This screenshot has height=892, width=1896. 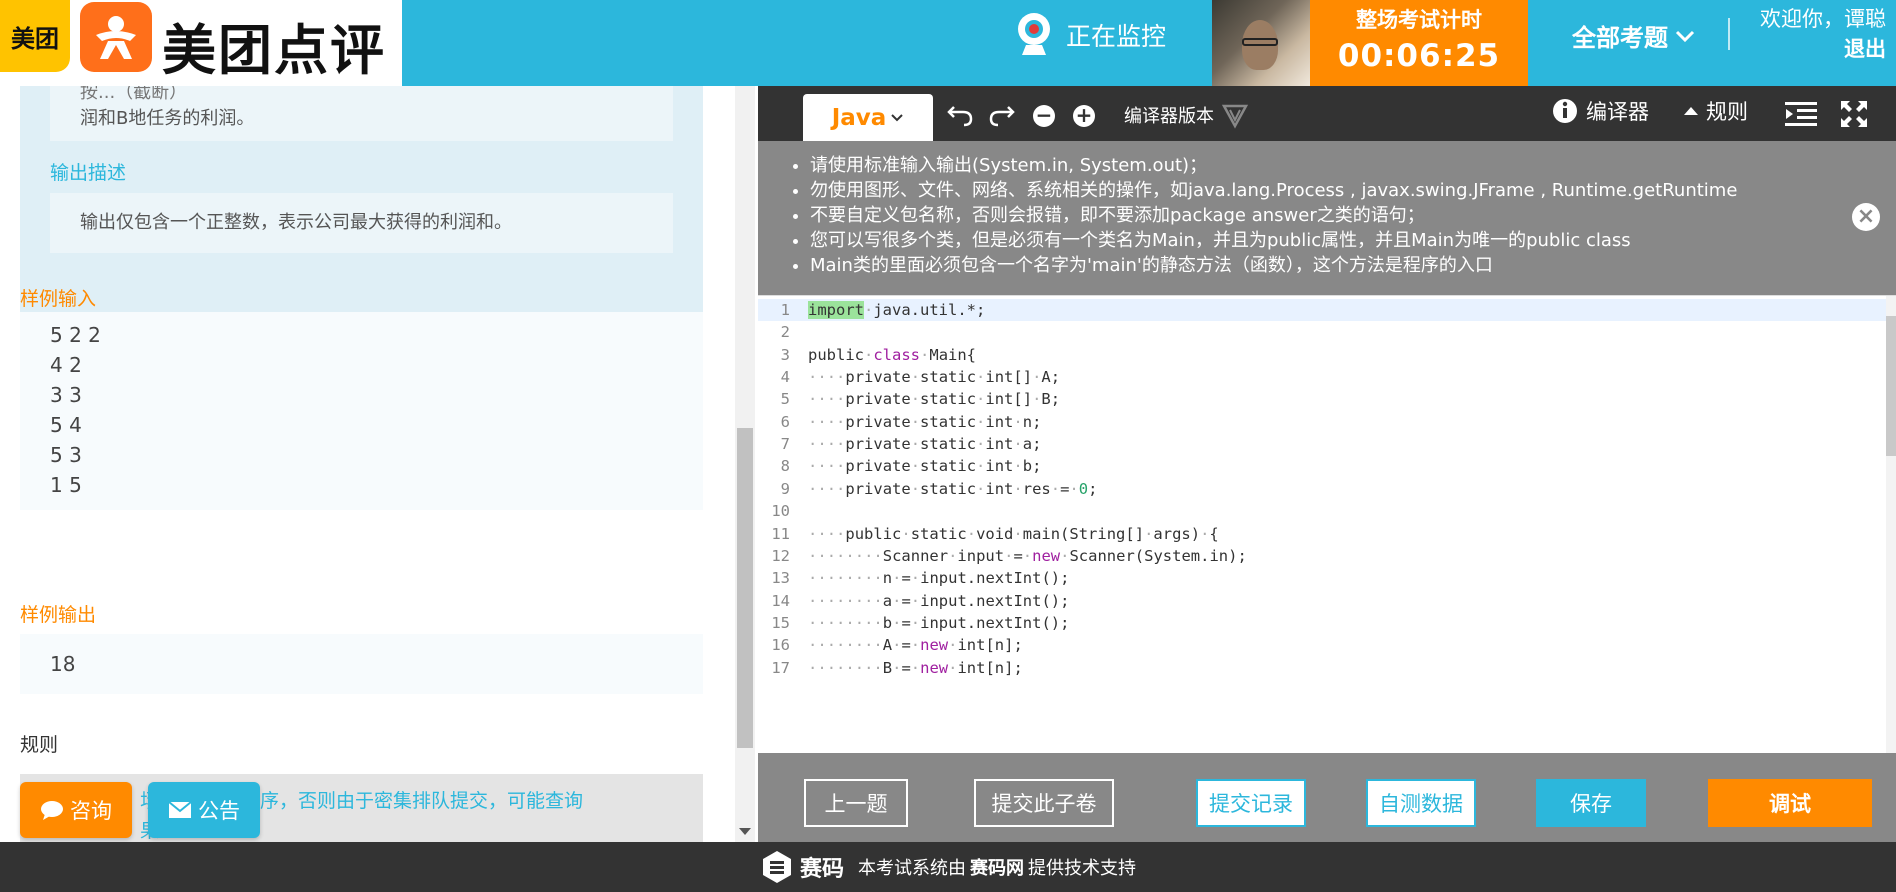 I want to click on line-code: import·java.util.*;, so click(x=897, y=310).